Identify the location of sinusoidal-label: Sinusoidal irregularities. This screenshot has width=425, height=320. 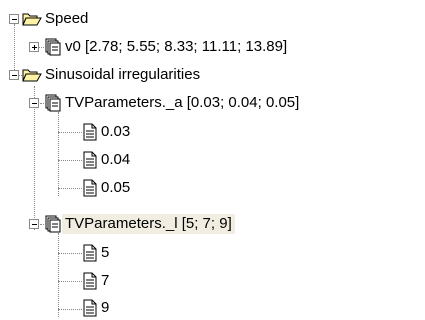
(123, 74).